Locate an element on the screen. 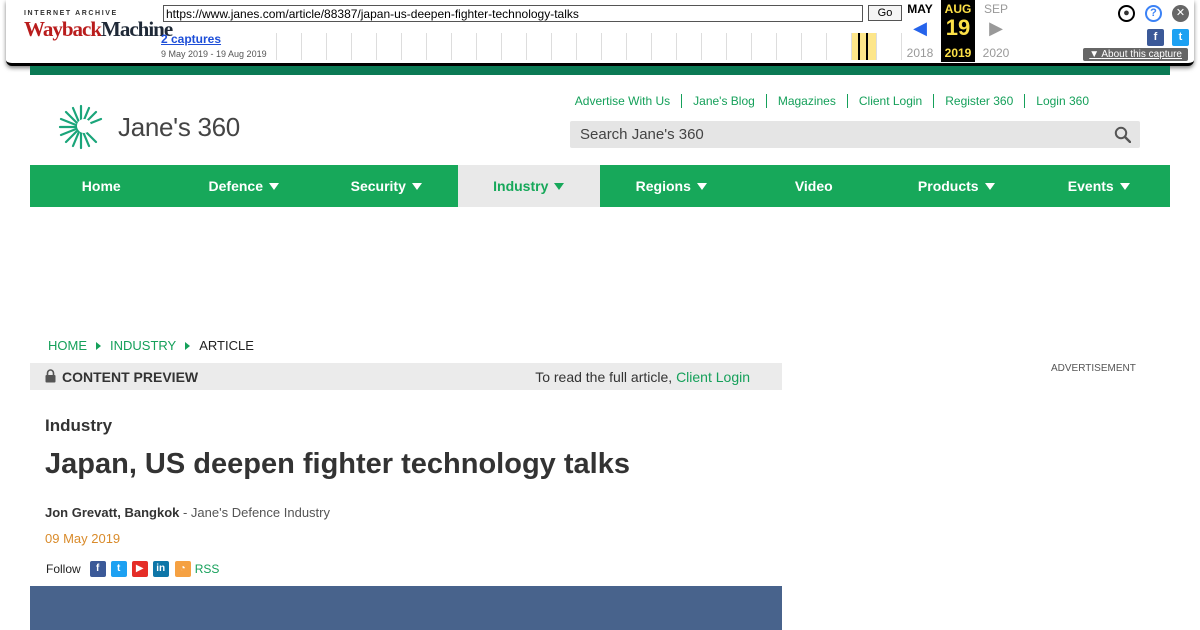 Image resolution: width=1200 pixels, height=630 pixels. site-logo: Jane's 360 is located at coordinates (149, 127).